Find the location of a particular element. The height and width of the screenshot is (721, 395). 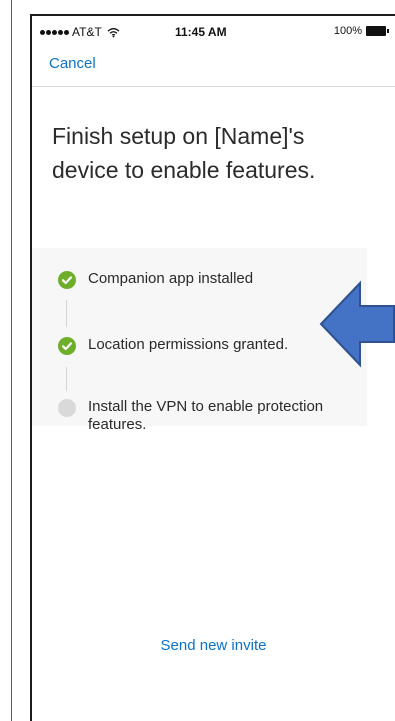

setup-step-label: Location permissions granted. is located at coordinates (188, 344).